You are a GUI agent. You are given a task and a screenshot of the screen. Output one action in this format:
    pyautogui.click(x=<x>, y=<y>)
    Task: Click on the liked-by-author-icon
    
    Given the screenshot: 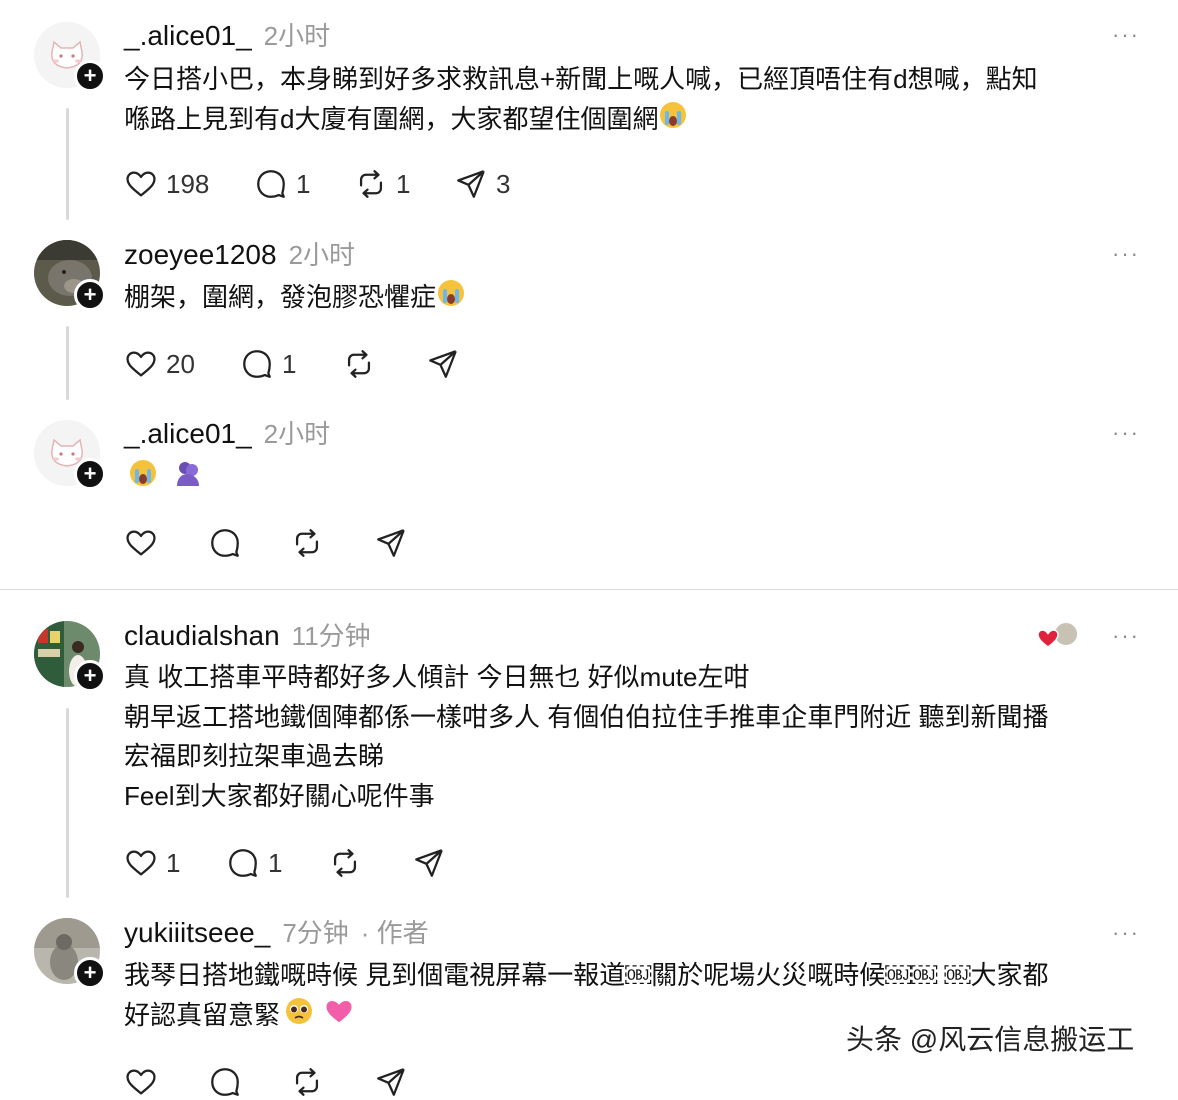 What is the action you would take?
    pyautogui.click(x=1059, y=636)
    